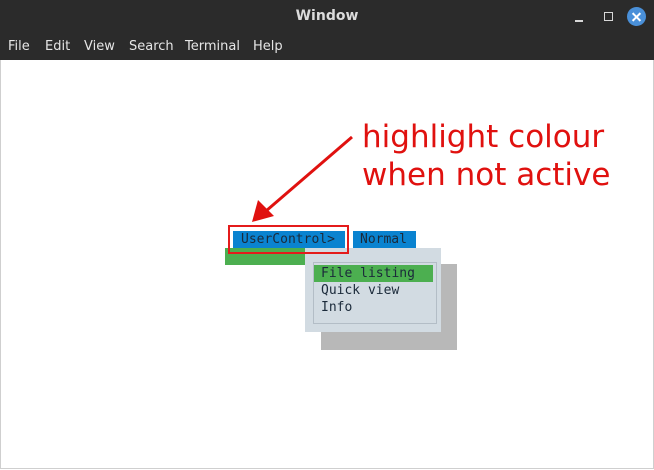 This screenshot has width=654, height=470. What do you see at coordinates (486, 175) in the screenshot?
I see `annotation-line-2: when not active` at bounding box center [486, 175].